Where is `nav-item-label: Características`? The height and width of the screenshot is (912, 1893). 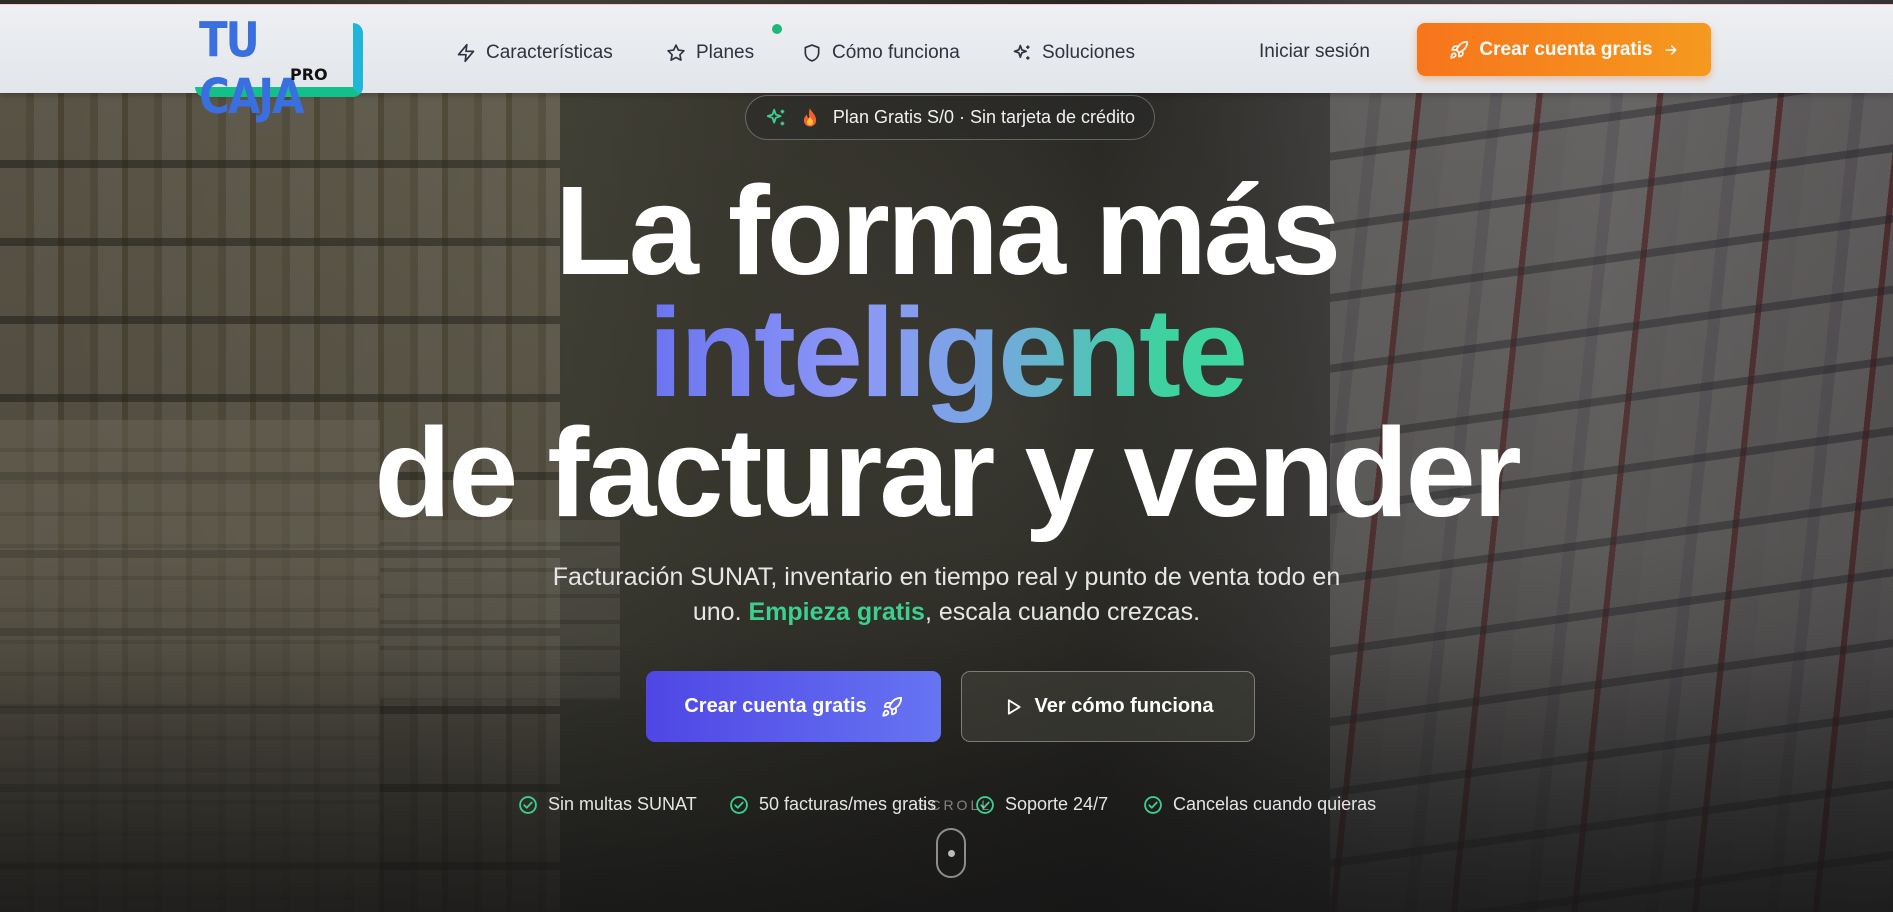
nav-item-label: Características is located at coordinates (549, 52).